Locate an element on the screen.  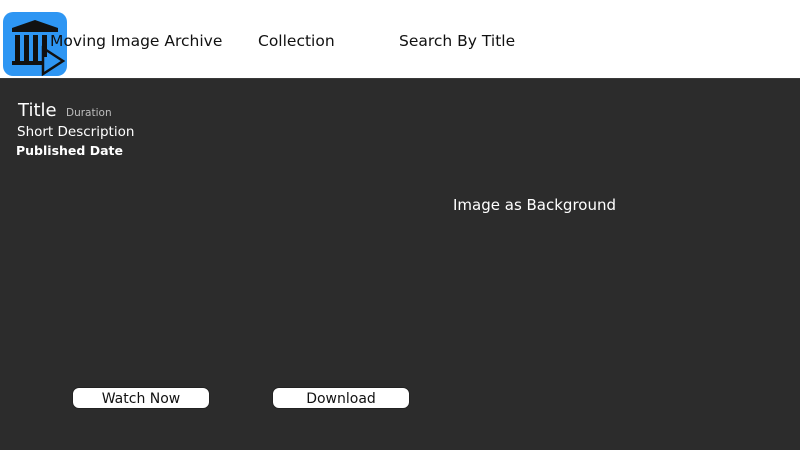
nav-search-by-title: Search By Title is located at coordinates (457, 41).